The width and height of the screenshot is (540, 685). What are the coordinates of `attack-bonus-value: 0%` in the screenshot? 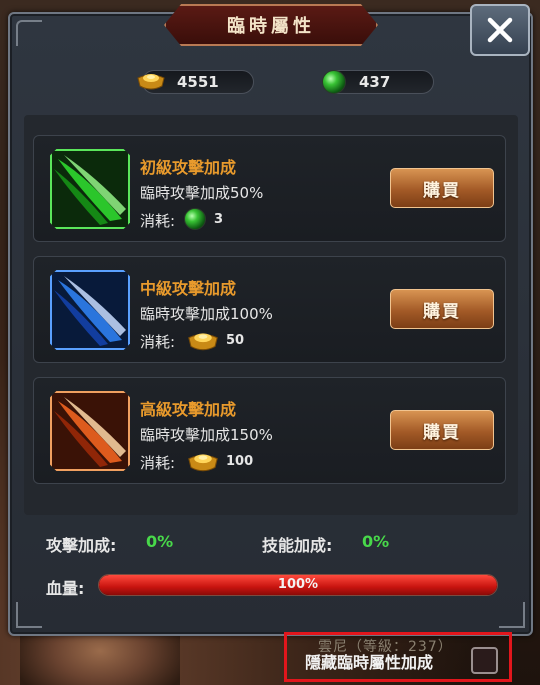 It's located at (160, 541).